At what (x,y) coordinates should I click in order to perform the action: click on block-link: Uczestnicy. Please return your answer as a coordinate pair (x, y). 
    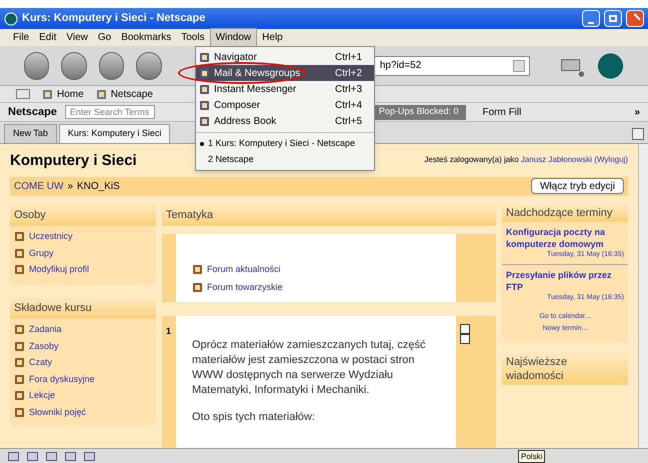
    Looking at the image, I should click on (83, 237).